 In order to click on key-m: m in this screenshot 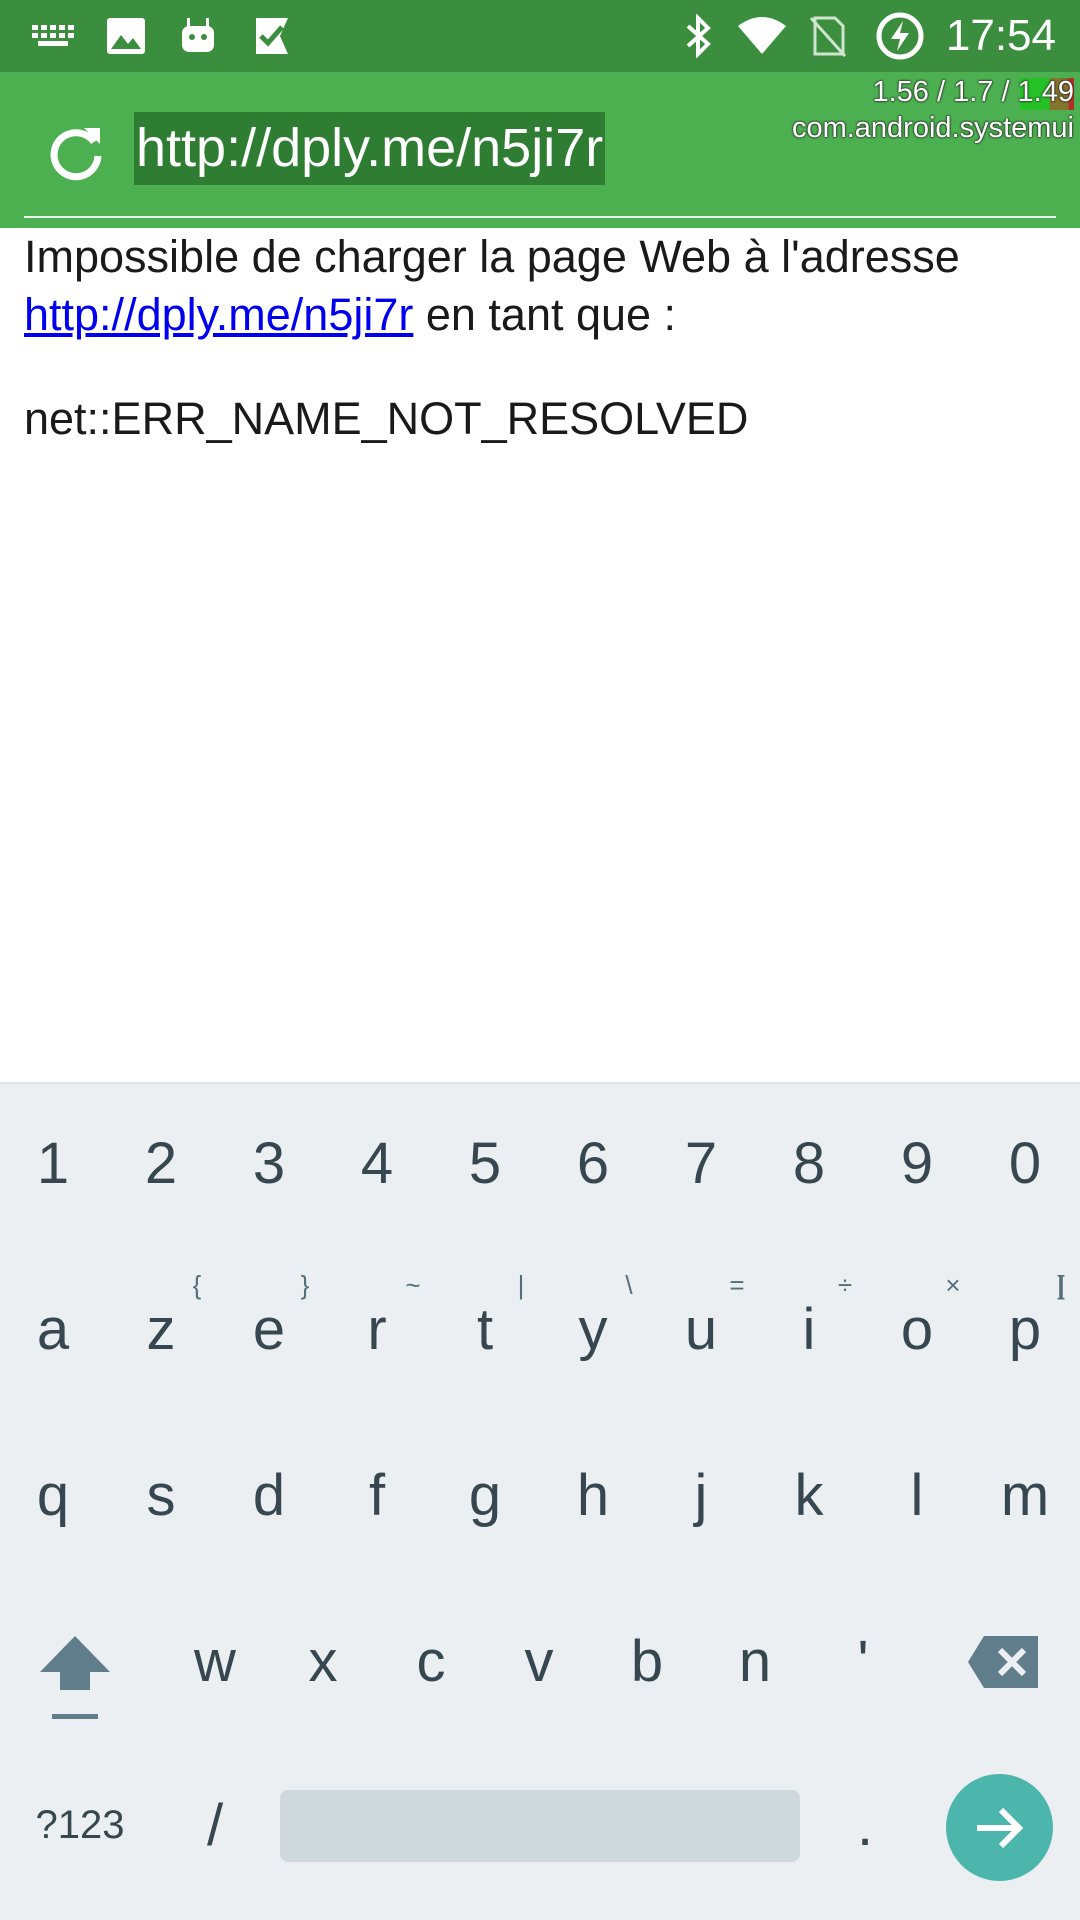, I will do `click(1025, 1495)`.